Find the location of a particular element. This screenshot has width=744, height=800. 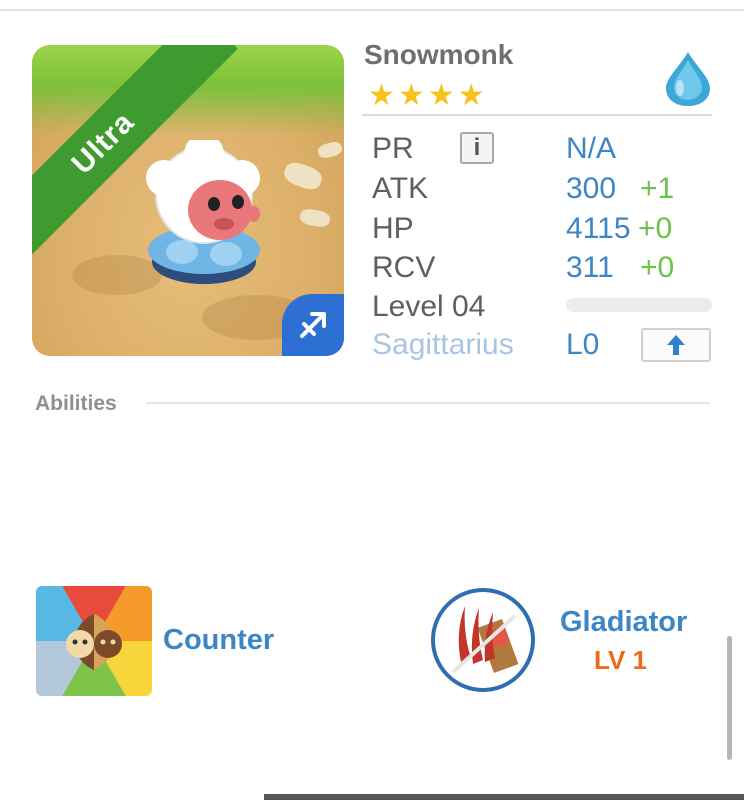

rcv-label: RCV is located at coordinates (404, 267).